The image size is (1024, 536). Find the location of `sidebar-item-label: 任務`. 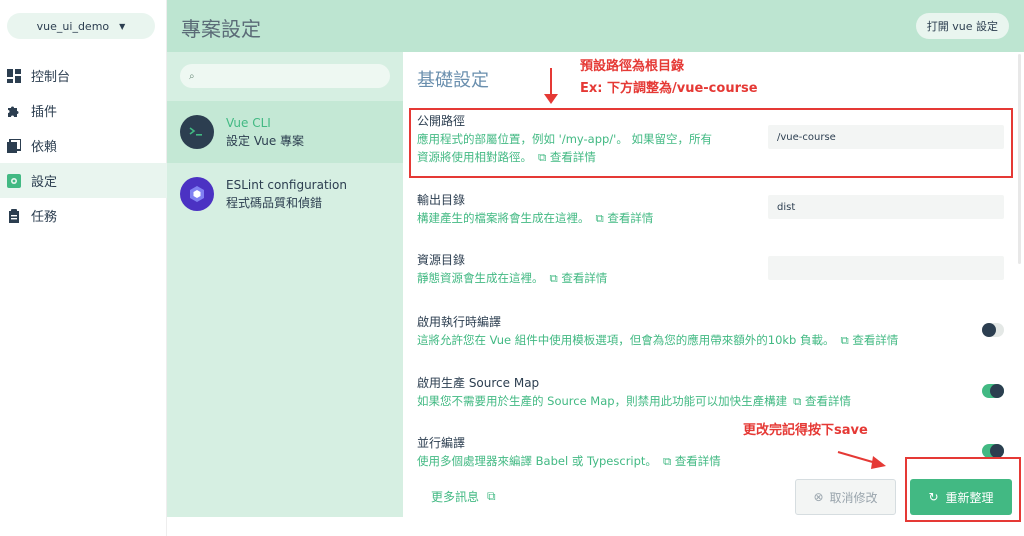

sidebar-item-label: 任務 is located at coordinates (44, 217).